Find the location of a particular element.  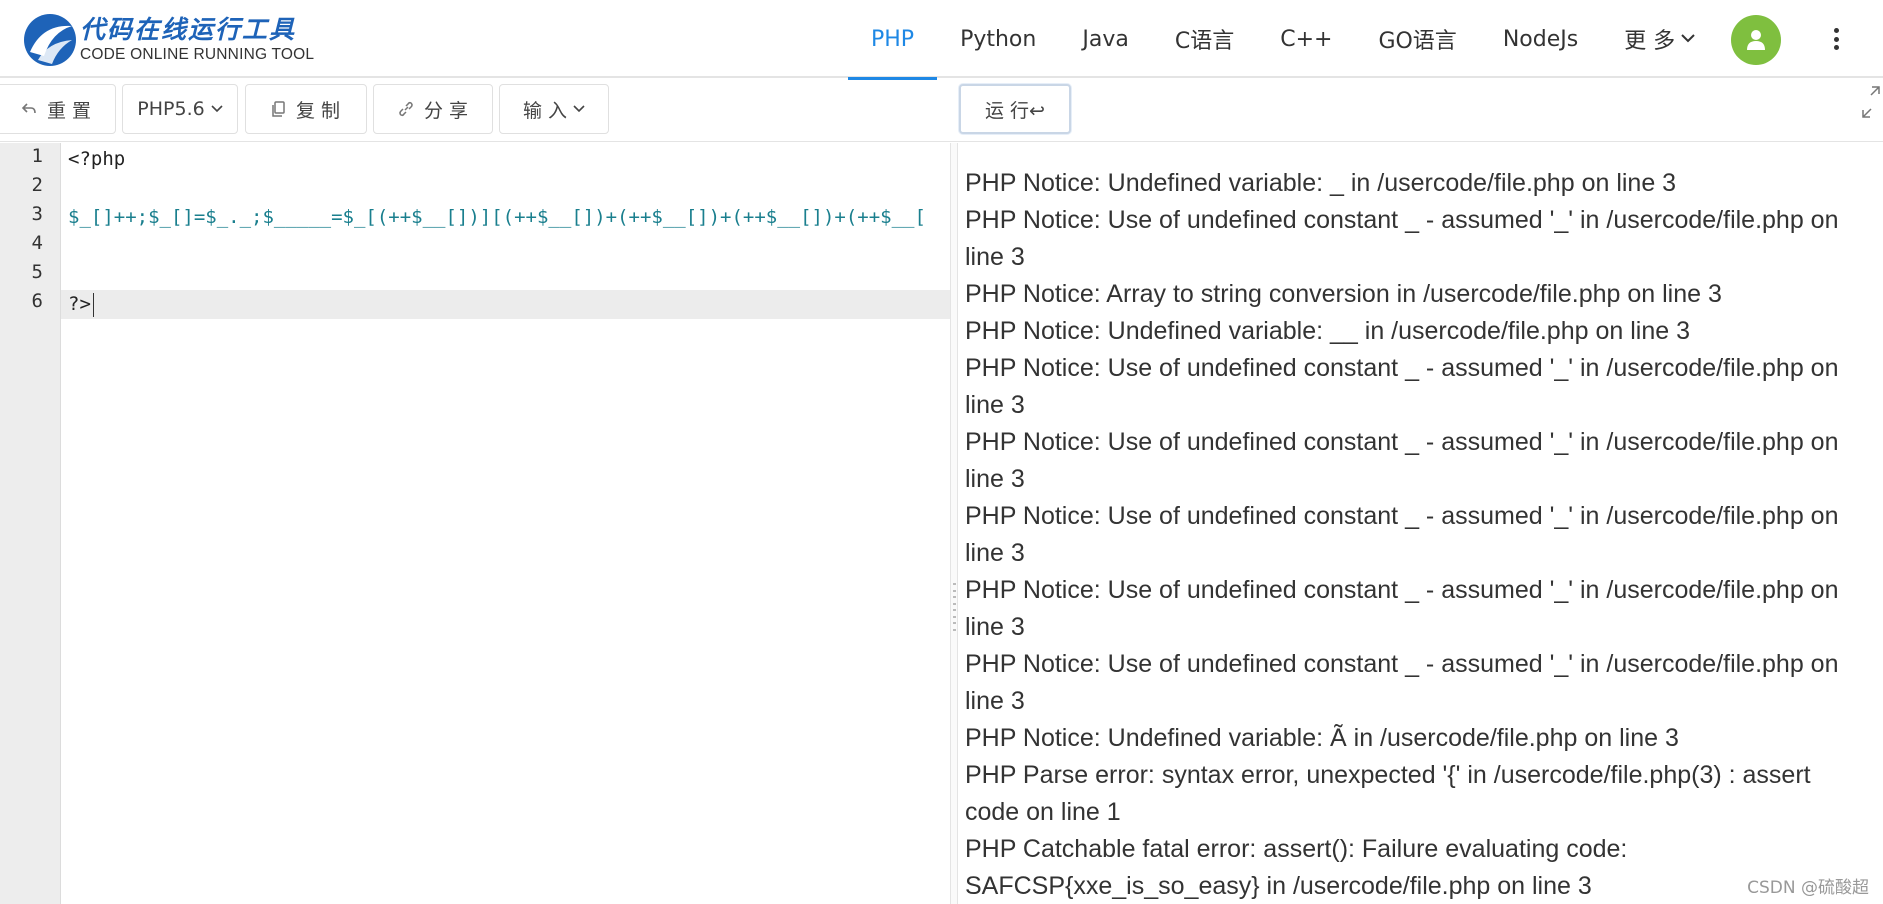

user-icon is located at coordinates (1756, 40).